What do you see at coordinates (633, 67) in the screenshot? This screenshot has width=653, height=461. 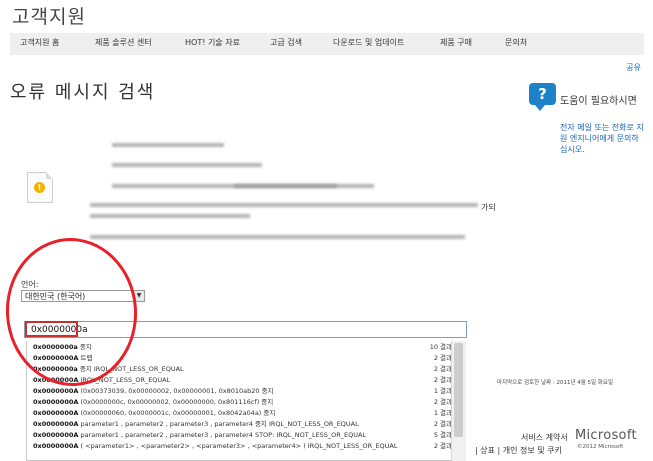 I see `share-link: 공유` at bounding box center [633, 67].